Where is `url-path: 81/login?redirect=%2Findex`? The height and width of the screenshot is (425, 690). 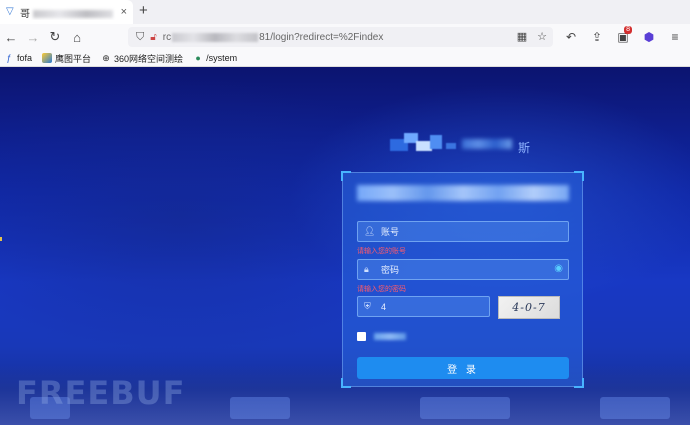 url-path: 81/login?redirect=%2Findex is located at coordinates (321, 37).